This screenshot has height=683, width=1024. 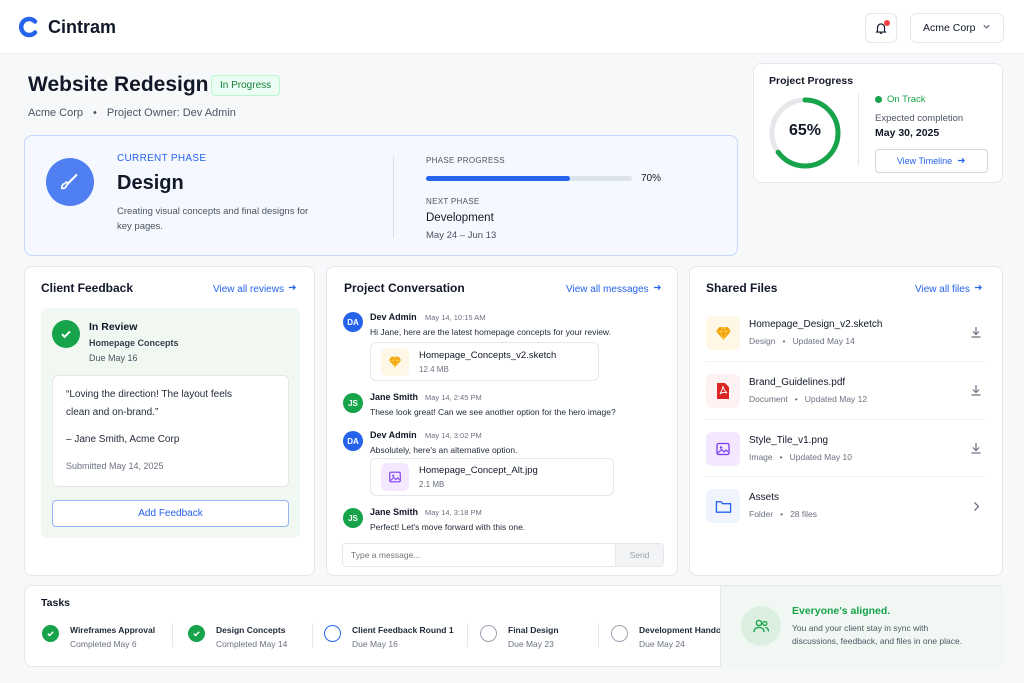 What do you see at coordinates (55, 603) in the screenshot?
I see `tasks-title: Tasks` at bounding box center [55, 603].